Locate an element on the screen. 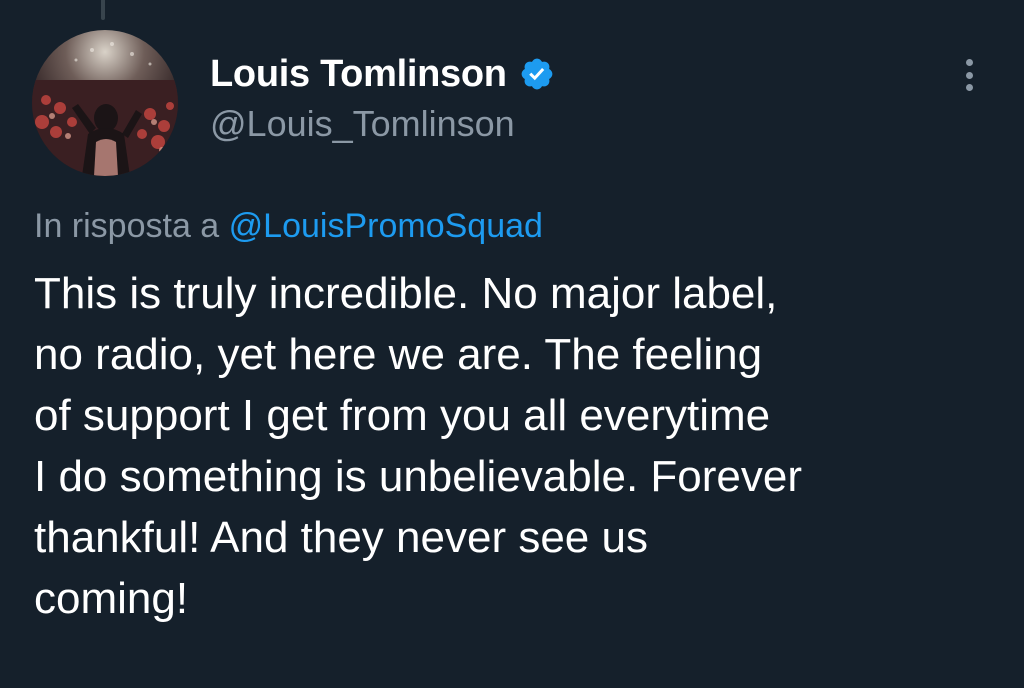  avatar is located at coordinates (105, 103).